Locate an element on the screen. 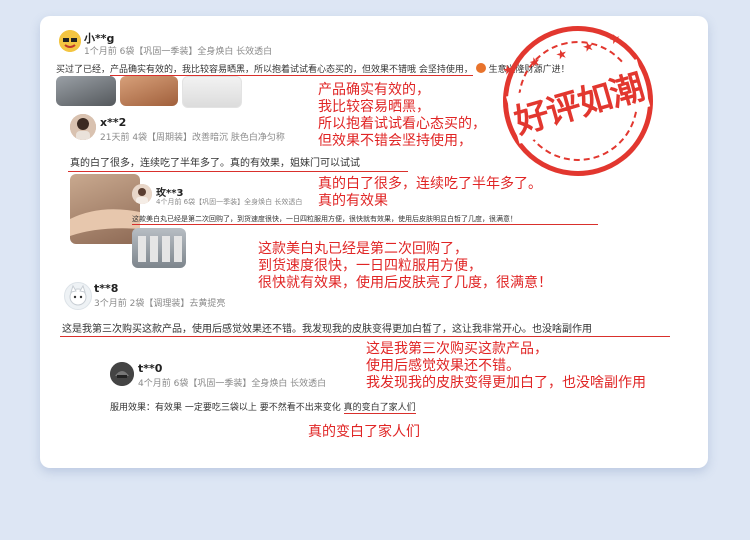 This screenshot has width=750, height=540. helmet-avatar-icon is located at coordinates (122, 374).